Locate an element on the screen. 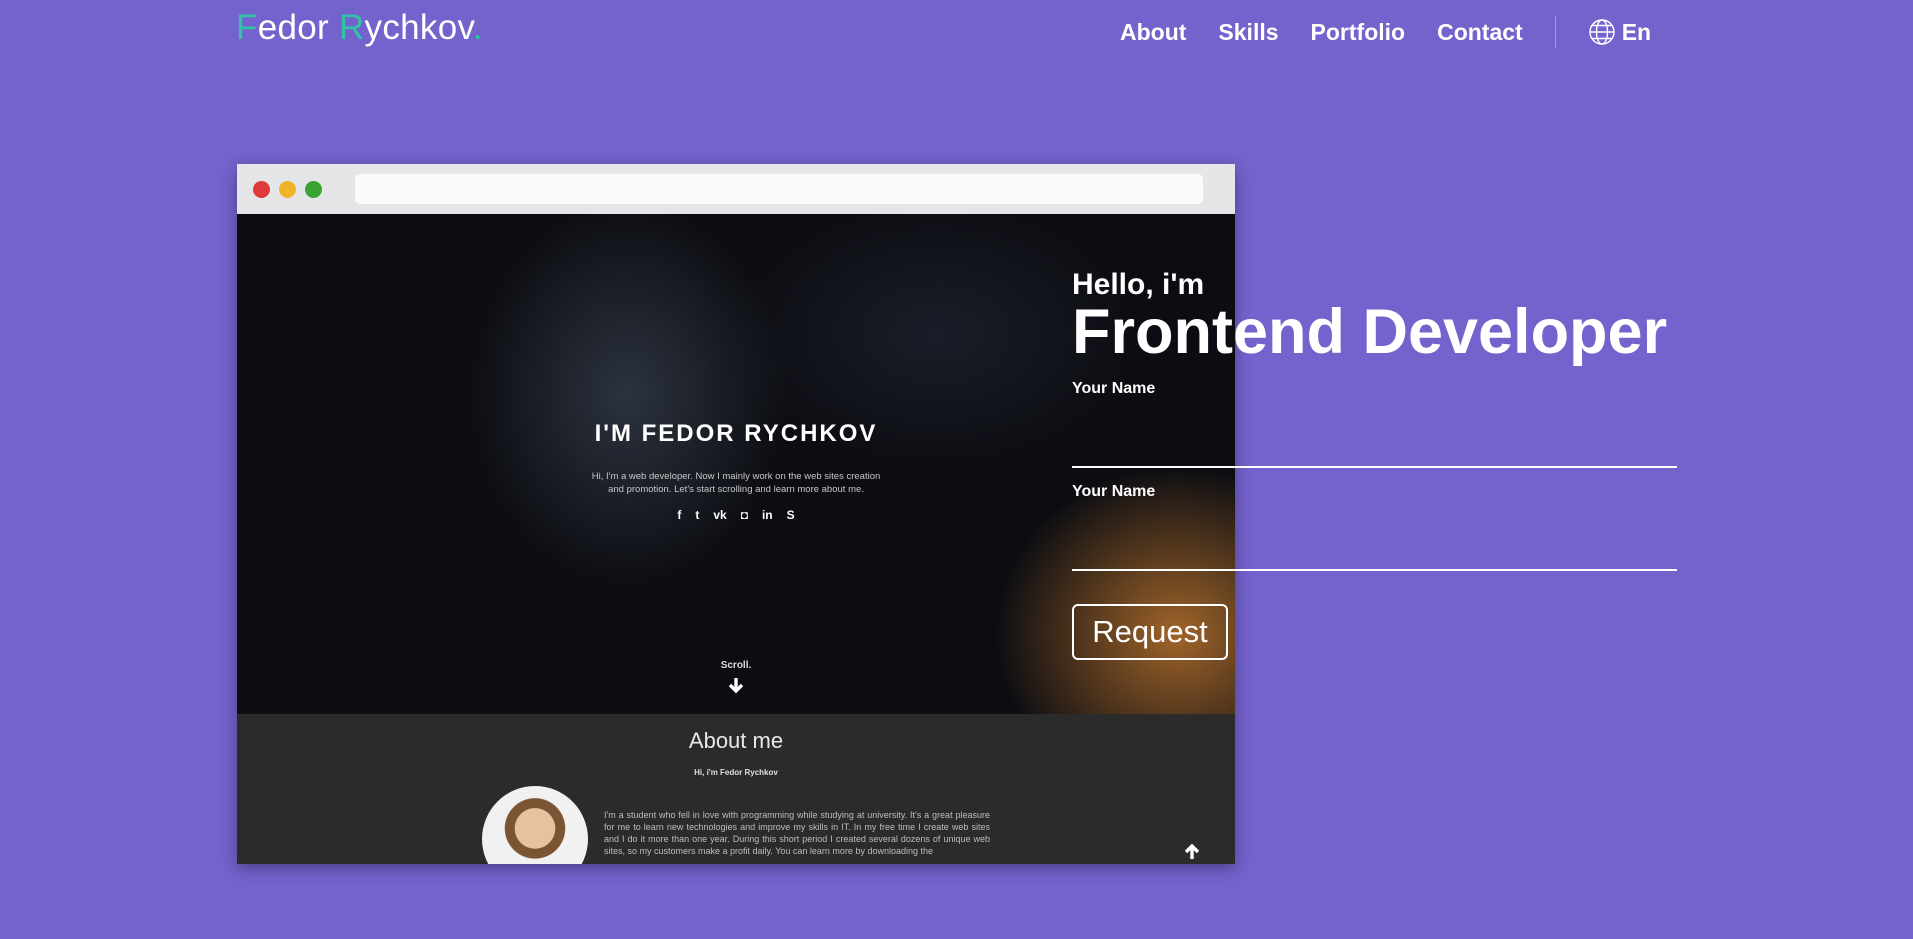  main-nav: About Skills Portfolio Contact En is located at coordinates (1385, 32).